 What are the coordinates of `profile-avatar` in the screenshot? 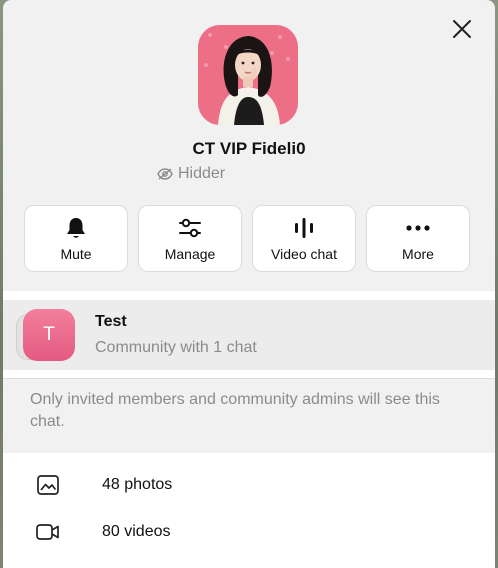 It's located at (248, 75).